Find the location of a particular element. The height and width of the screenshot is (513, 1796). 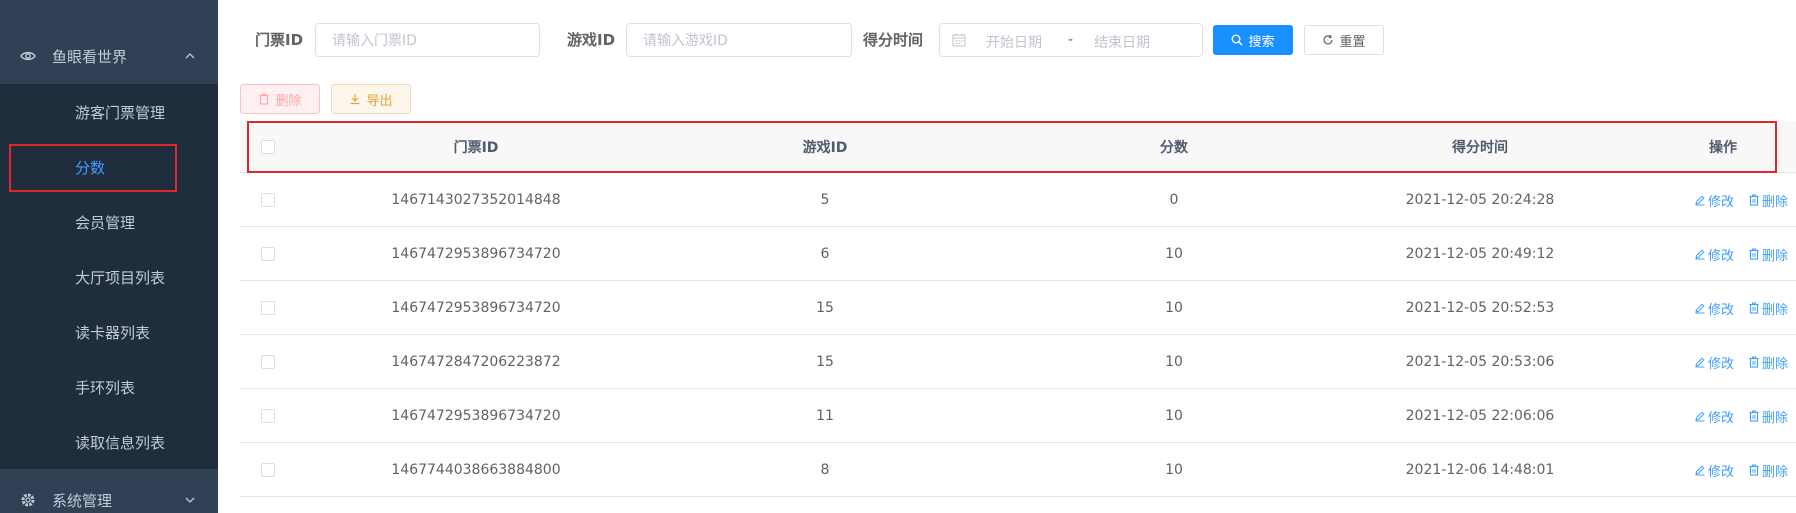

sidebar-item-card-readers: 读卡器列表 is located at coordinates (109, 332).